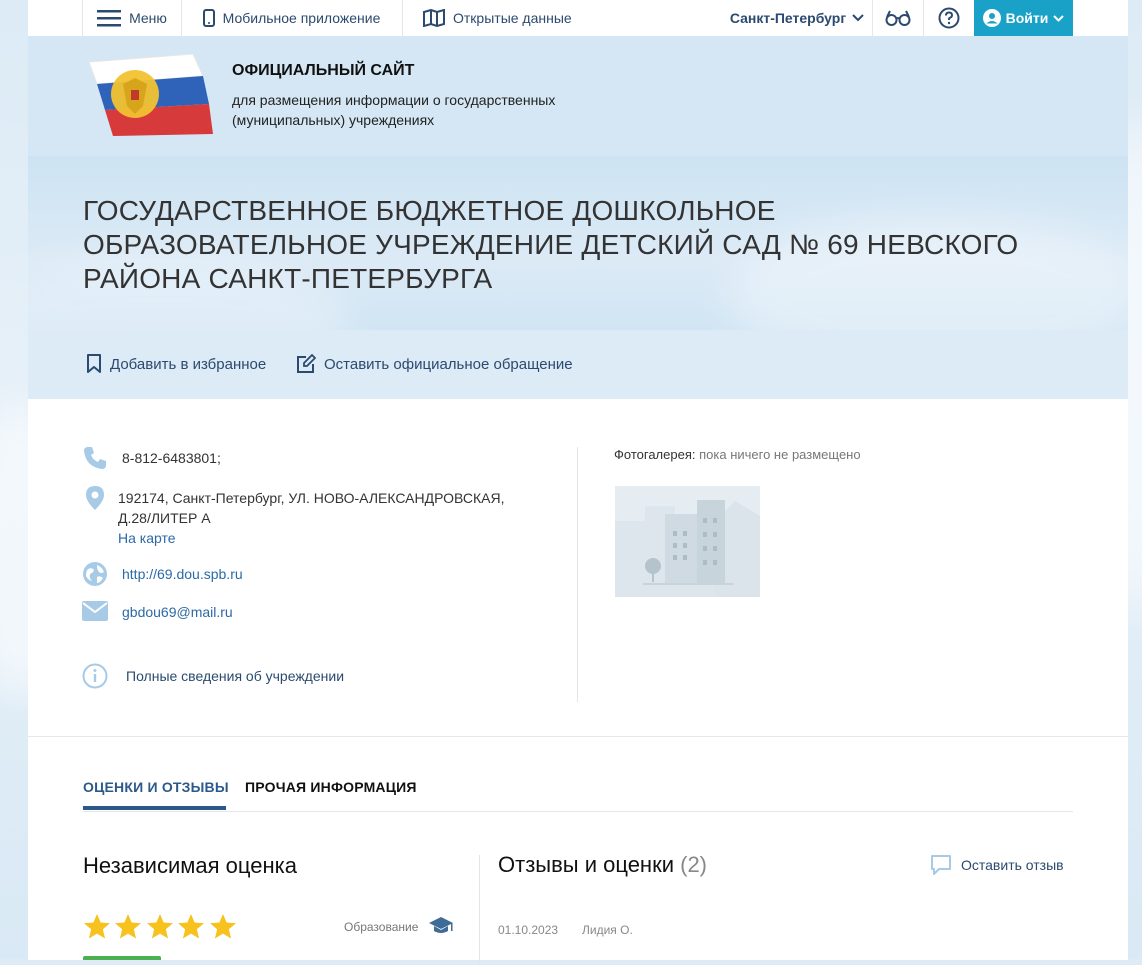 The height and width of the screenshot is (965, 1142). I want to click on region-label: Санкт-Петербург, so click(788, 18).